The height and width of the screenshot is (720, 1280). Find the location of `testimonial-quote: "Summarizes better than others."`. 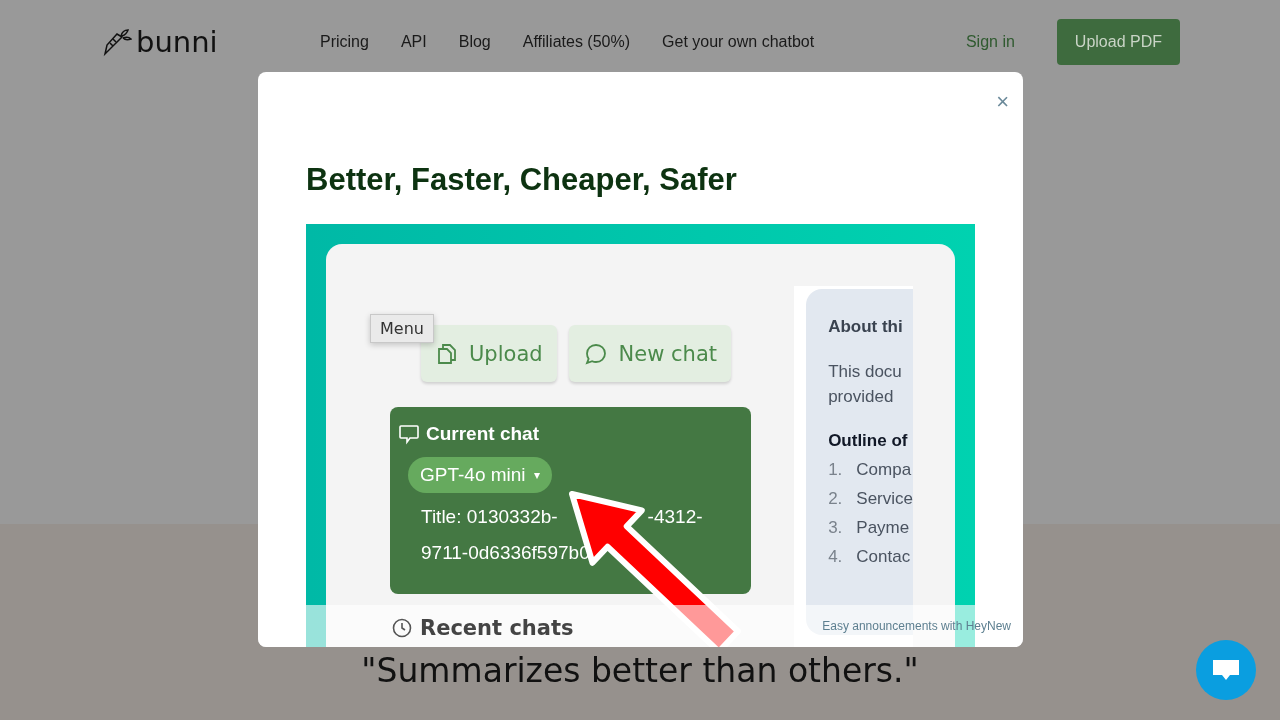

testimonial-quote: "Summarizes better than others." is located at coordinates (640, 670).